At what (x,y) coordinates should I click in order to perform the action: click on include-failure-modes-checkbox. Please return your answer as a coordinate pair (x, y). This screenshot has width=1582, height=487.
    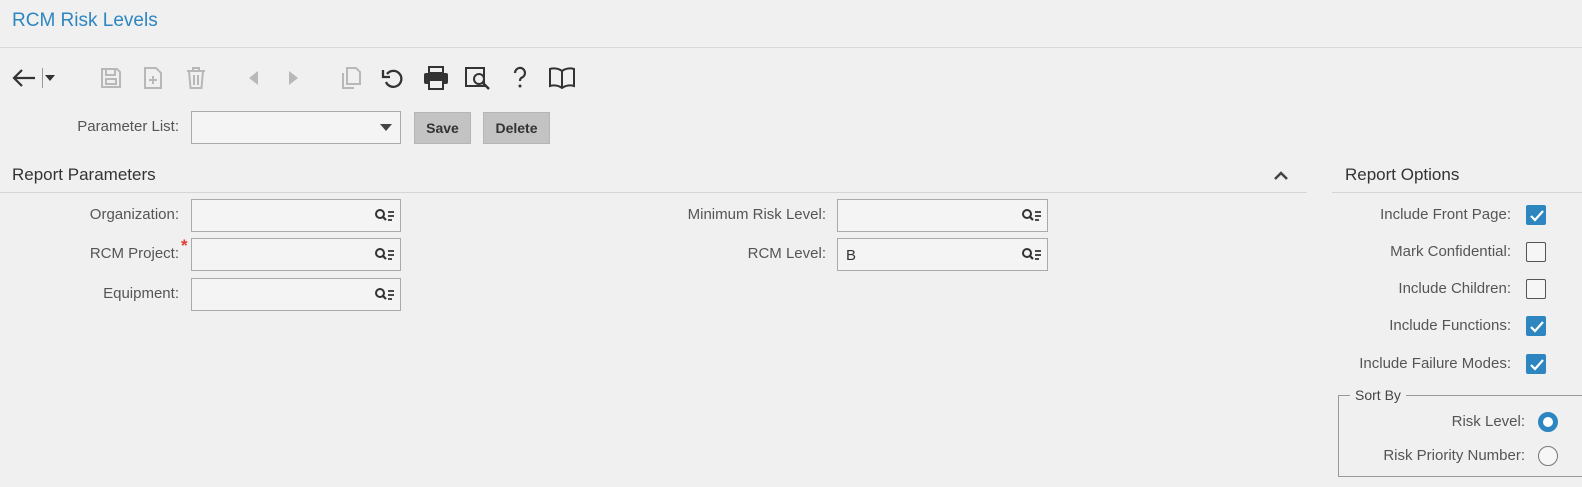
    Looking at the image, I should click on (1536, 364).